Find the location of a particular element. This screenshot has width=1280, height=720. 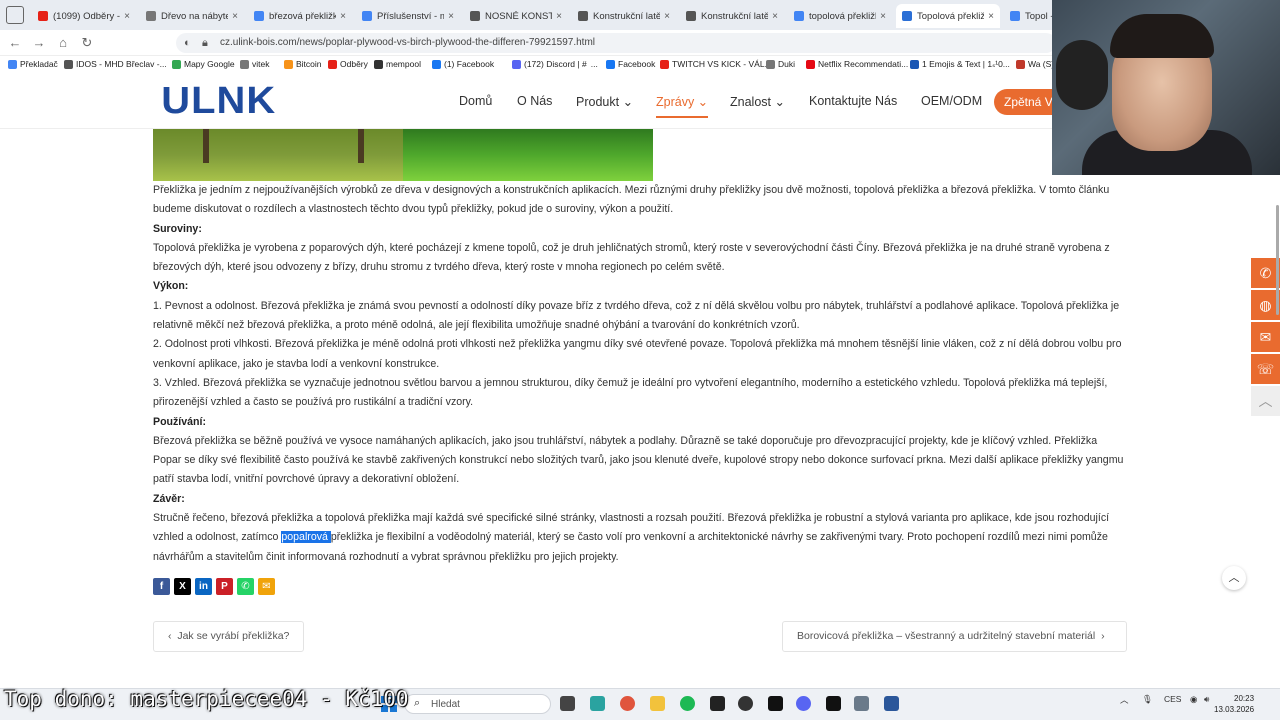

x-icon: X is located at coordinates (182, 586).